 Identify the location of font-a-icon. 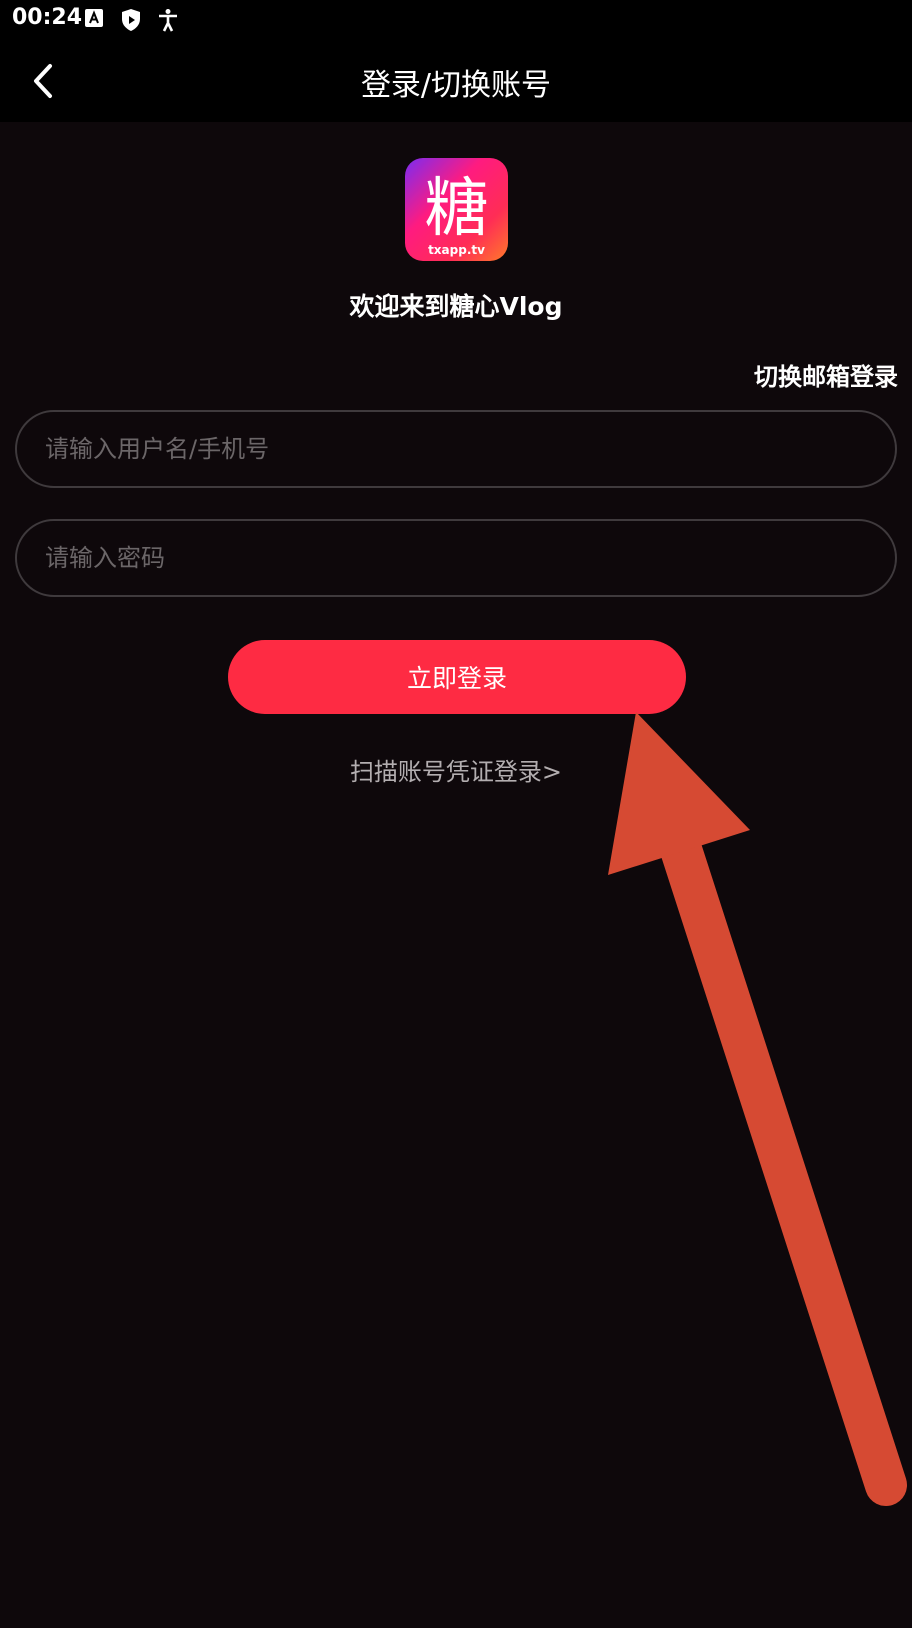
(94, 18).